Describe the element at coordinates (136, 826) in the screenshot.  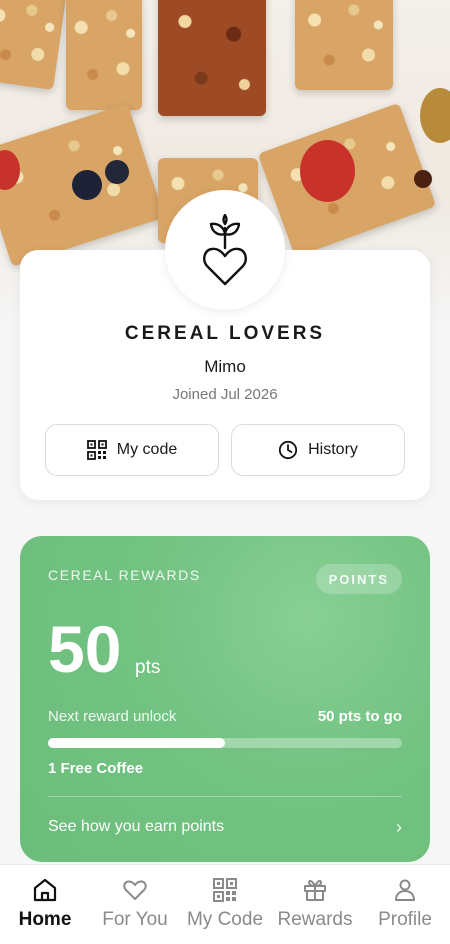
I see `earn-points-label: See how you earn points` at that location.